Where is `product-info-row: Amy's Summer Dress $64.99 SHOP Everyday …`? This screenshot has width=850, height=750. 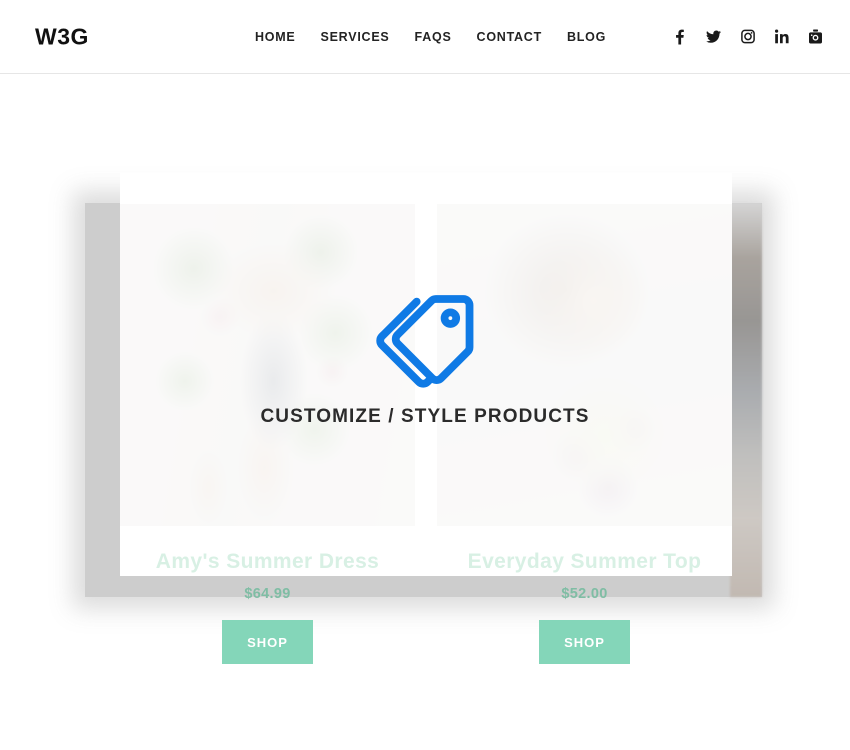
product-info-row: Amy's Summer Dress $64.99 SHOP Everyday … is located at coordinates (426, 607).